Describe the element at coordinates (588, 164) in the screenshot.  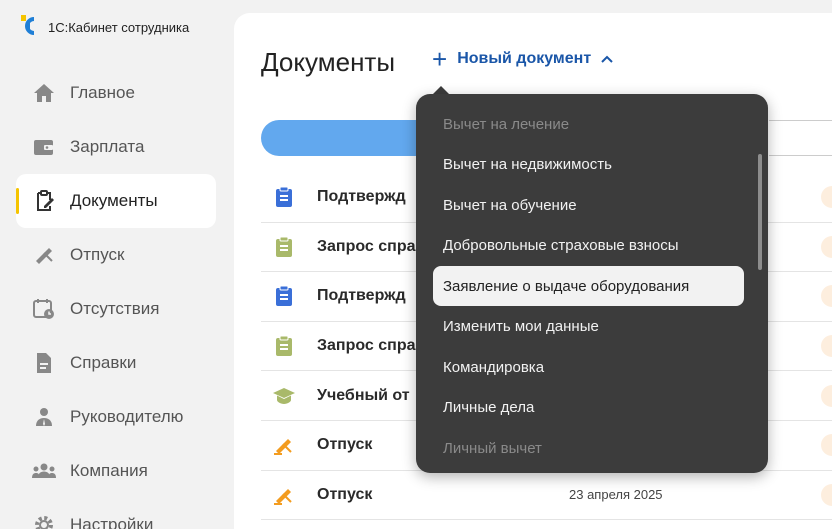
I see `menu-item: Вычет на недвижимость` at that location.